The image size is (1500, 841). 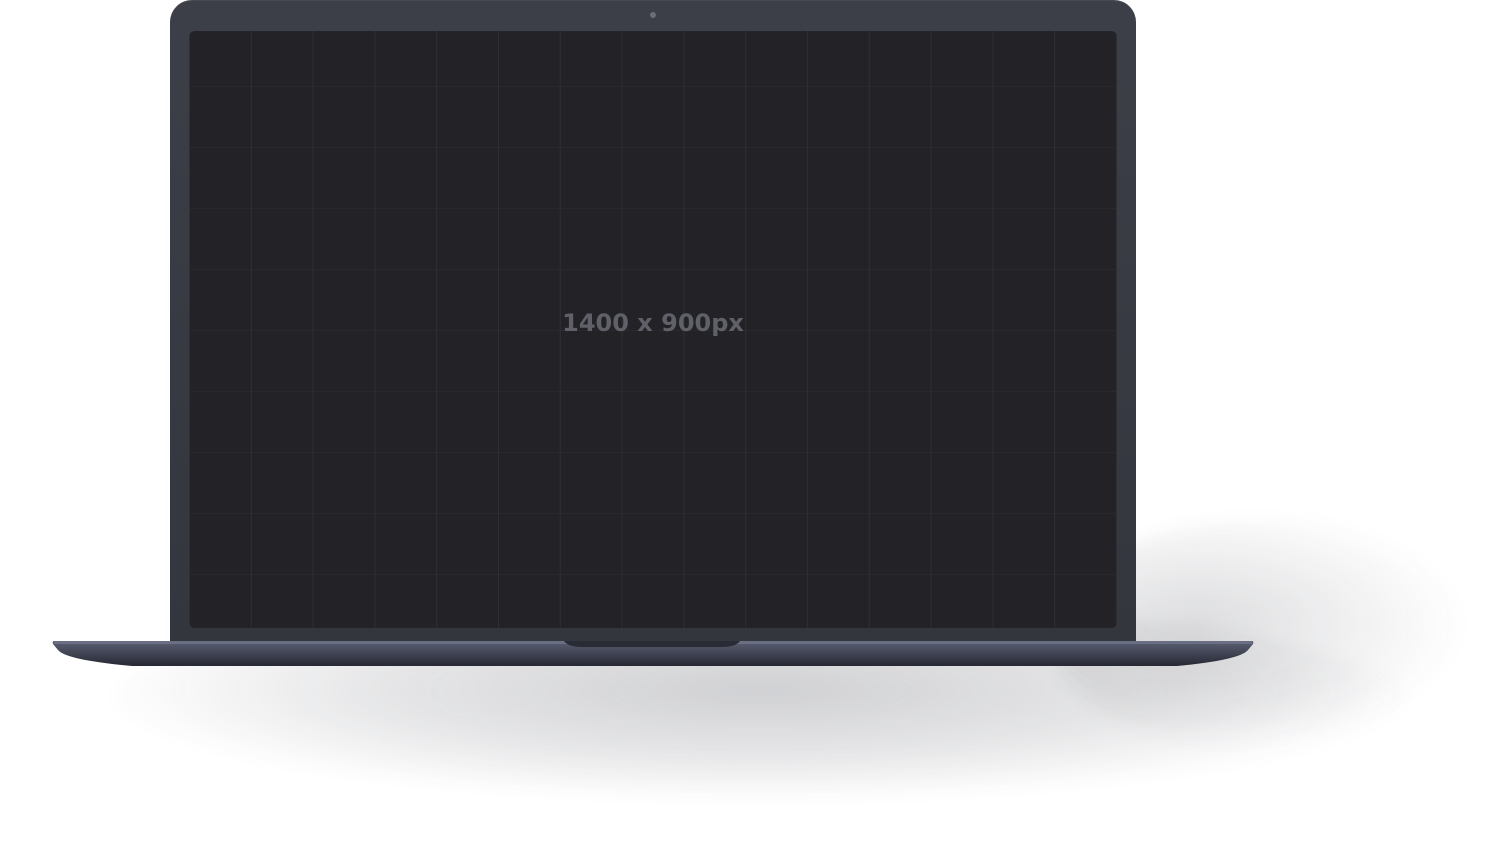 I want to click on hinge-notch, so click(x=652, y=644).